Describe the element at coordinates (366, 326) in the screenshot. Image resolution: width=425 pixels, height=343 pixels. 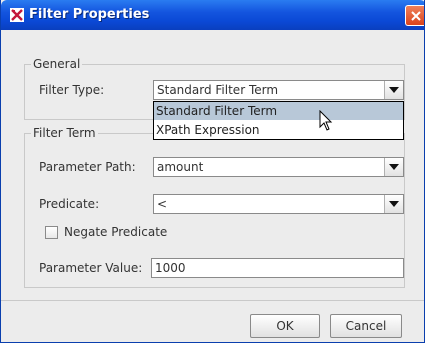
I see `cancel-button: Cancel` at that location.